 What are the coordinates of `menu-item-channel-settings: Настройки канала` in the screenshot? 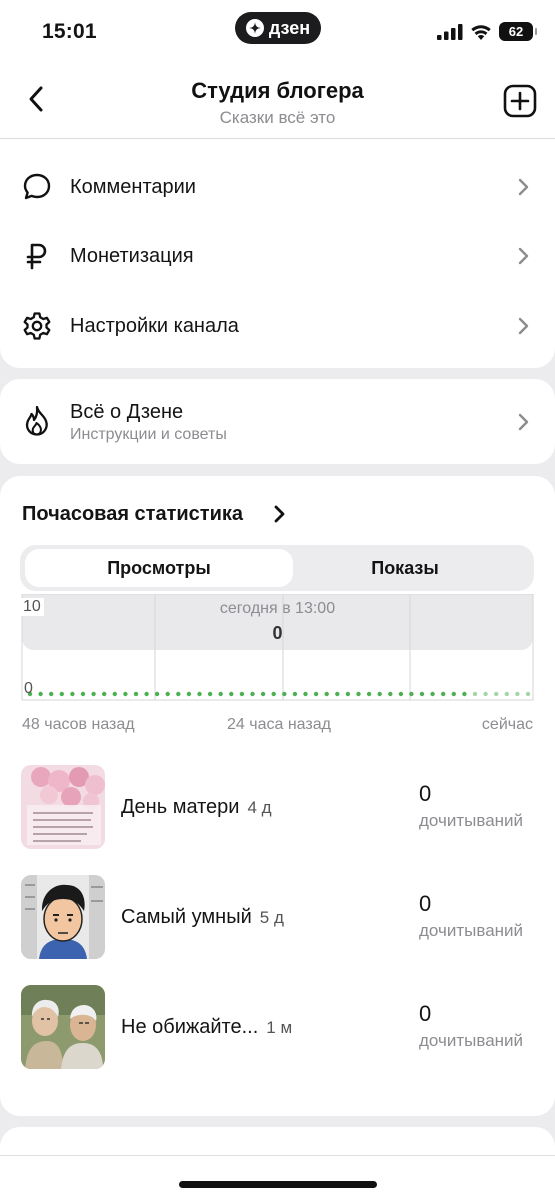 It's located at (277, 326).